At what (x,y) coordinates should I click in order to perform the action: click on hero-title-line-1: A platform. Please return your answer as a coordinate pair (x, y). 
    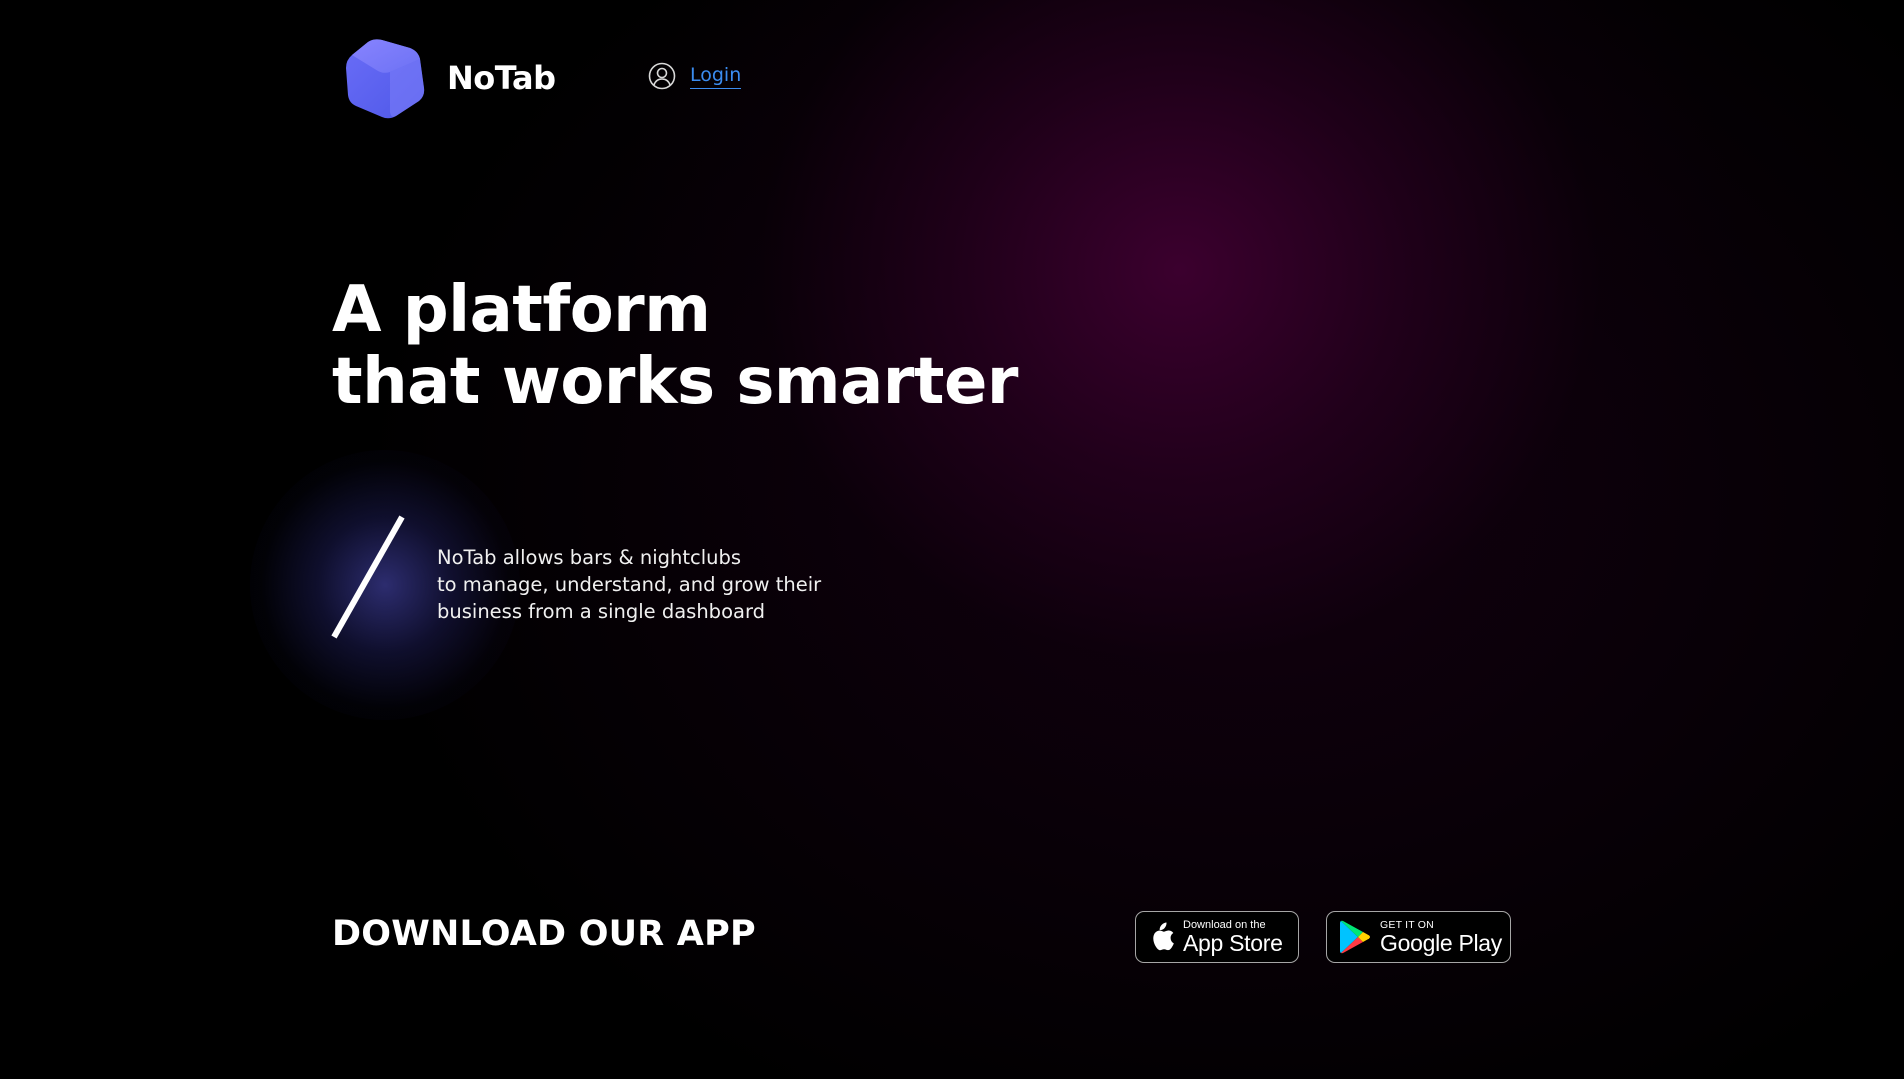
    Looking at the image, I should click on (521, 310).